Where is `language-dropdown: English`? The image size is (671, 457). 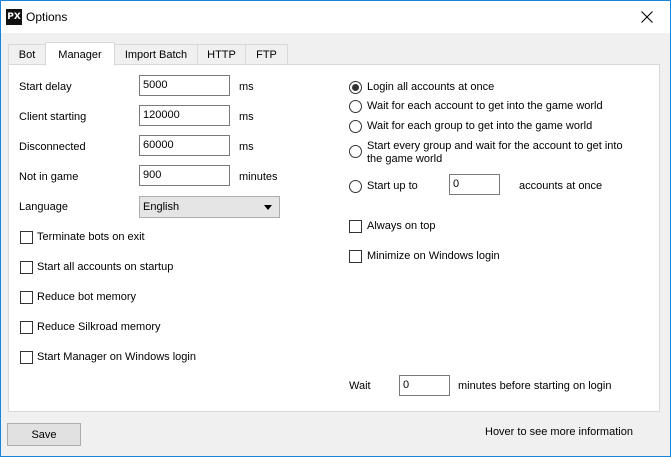
language-dropdown: English is located at coordinates (209, 207).